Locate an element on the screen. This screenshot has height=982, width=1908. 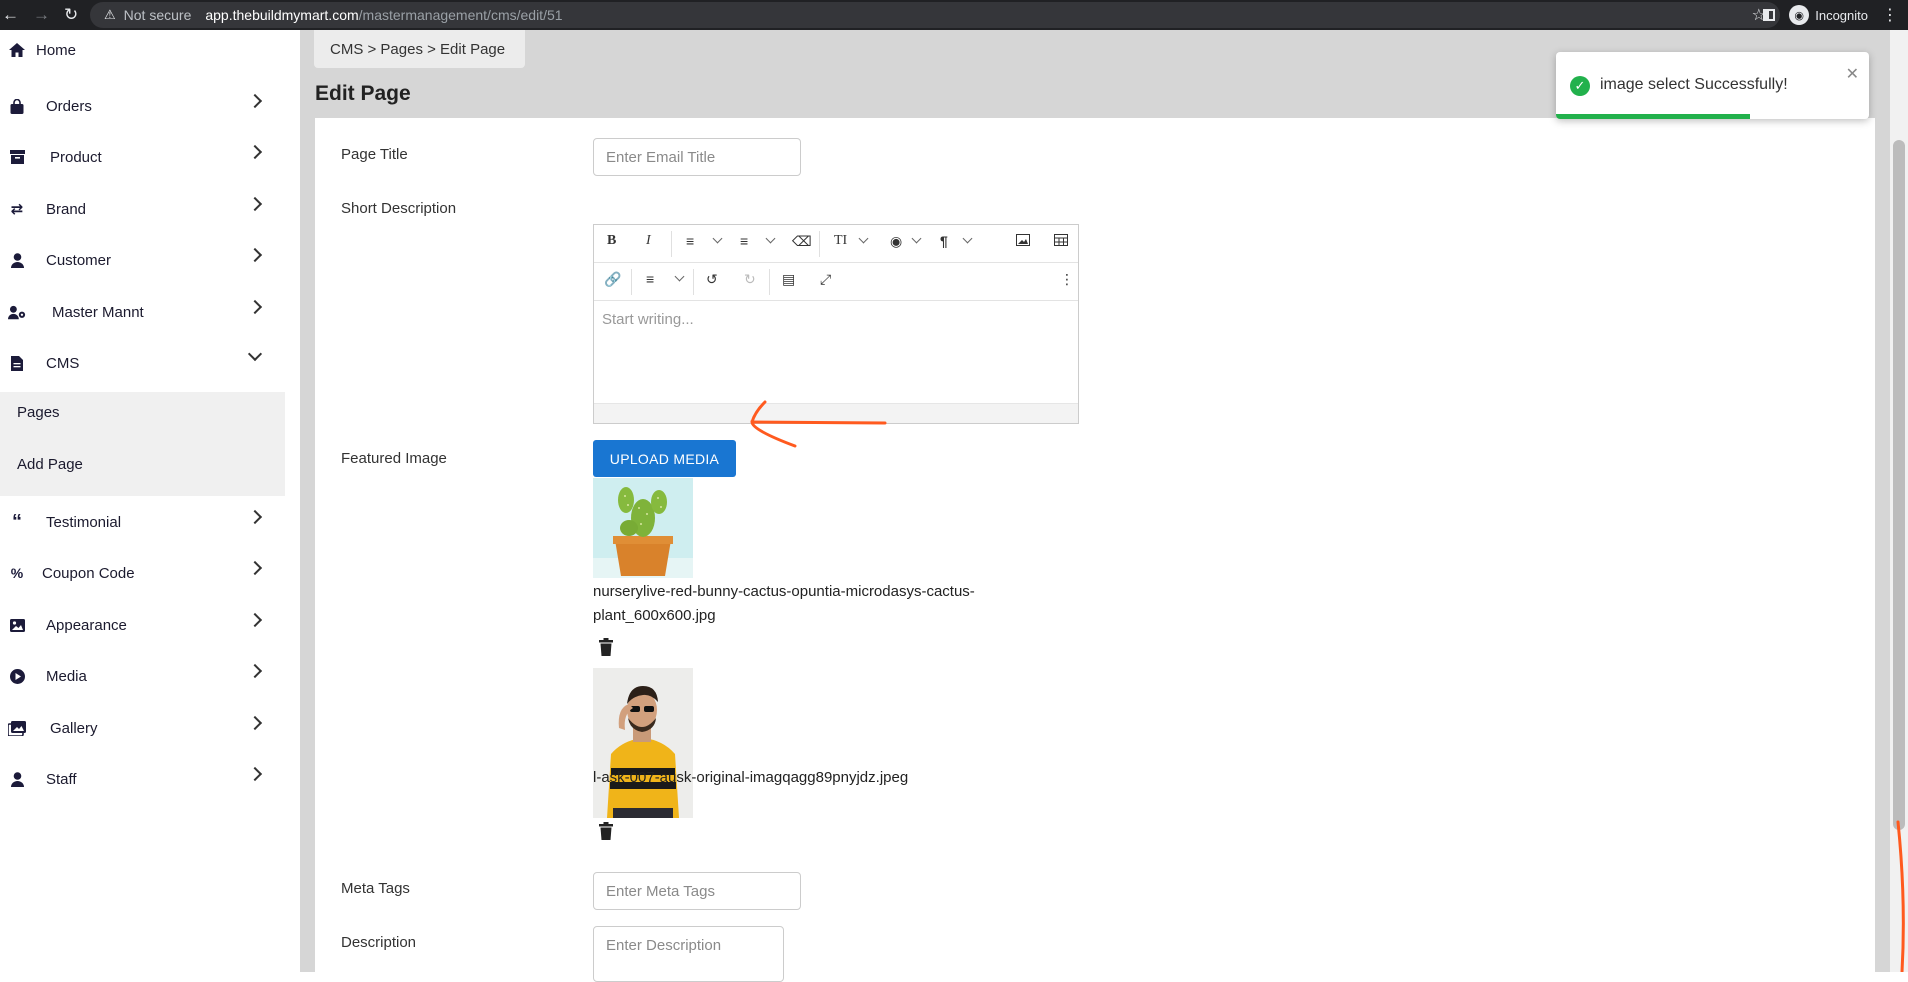
url-host: app.thebuildmymart.com is located at coordinates (282, 15).